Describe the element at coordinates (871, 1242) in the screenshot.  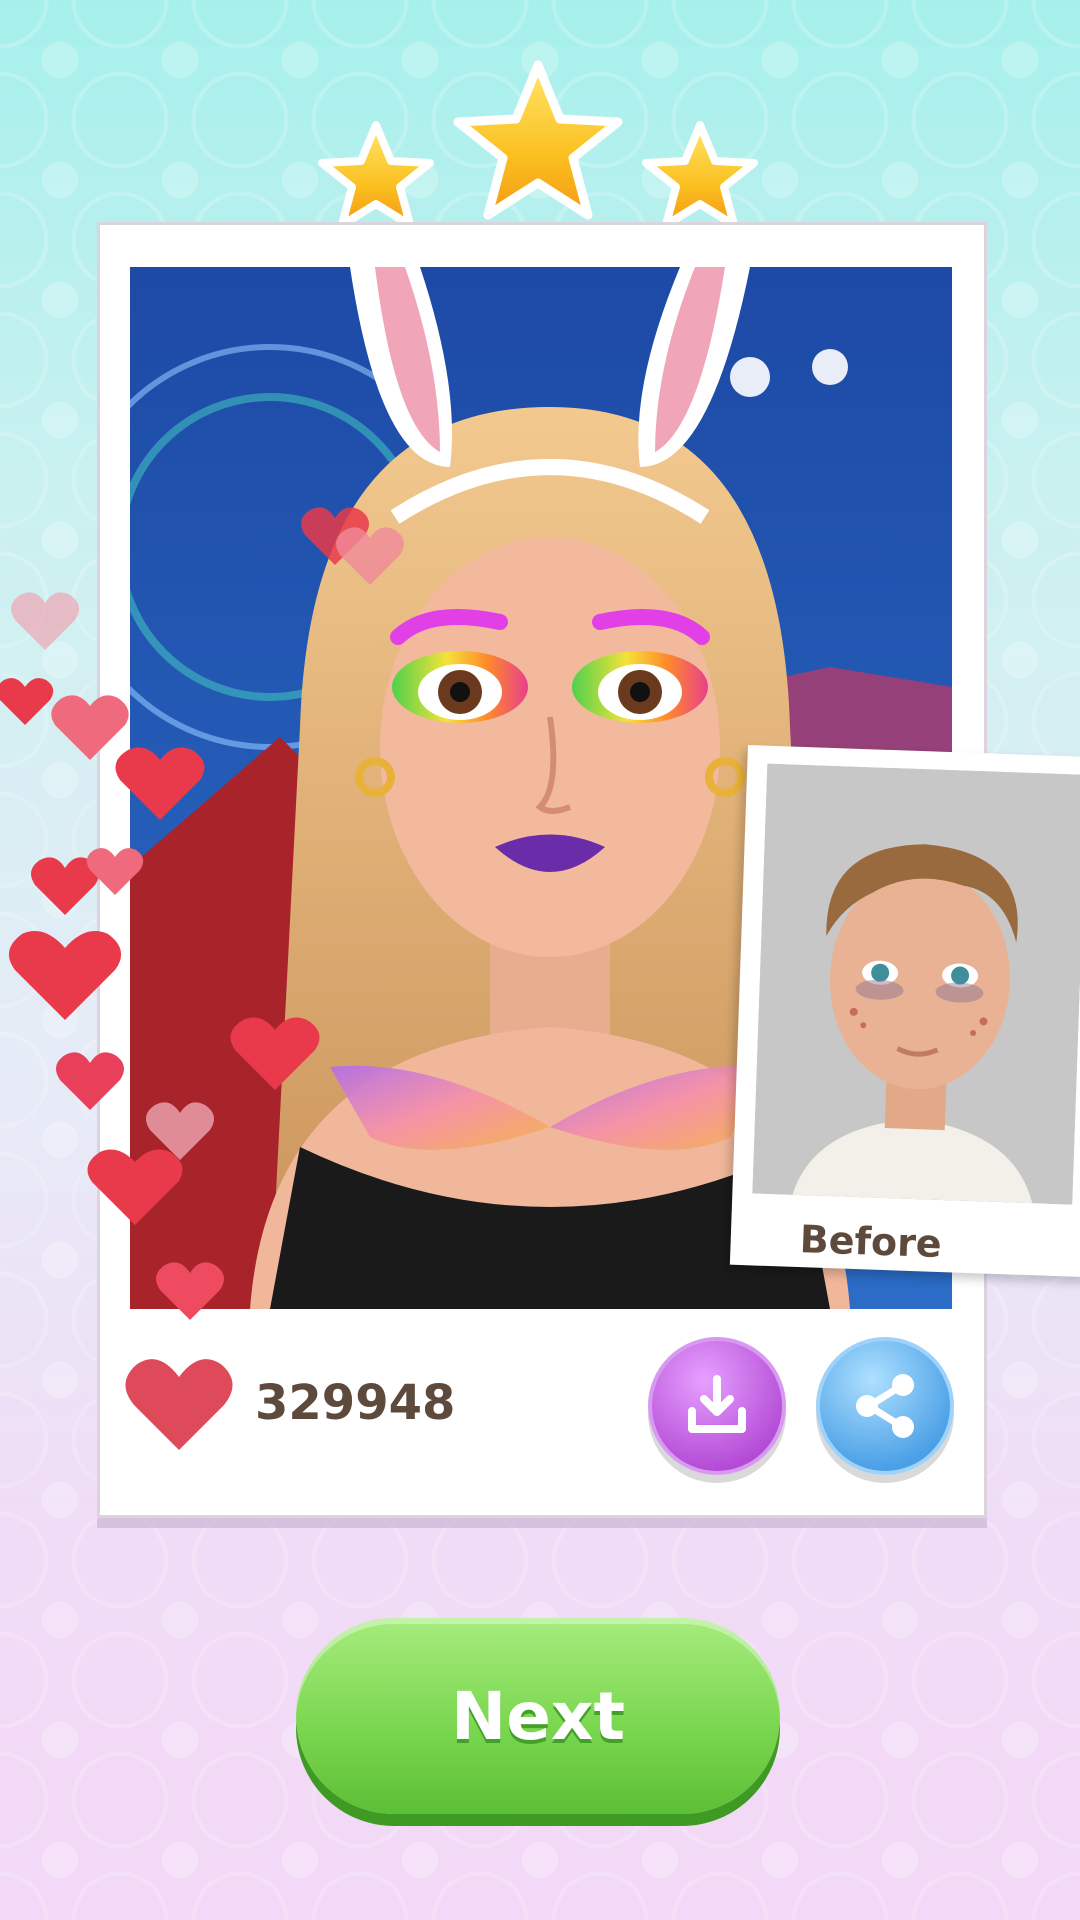
I see `before-label: Before` at that location.